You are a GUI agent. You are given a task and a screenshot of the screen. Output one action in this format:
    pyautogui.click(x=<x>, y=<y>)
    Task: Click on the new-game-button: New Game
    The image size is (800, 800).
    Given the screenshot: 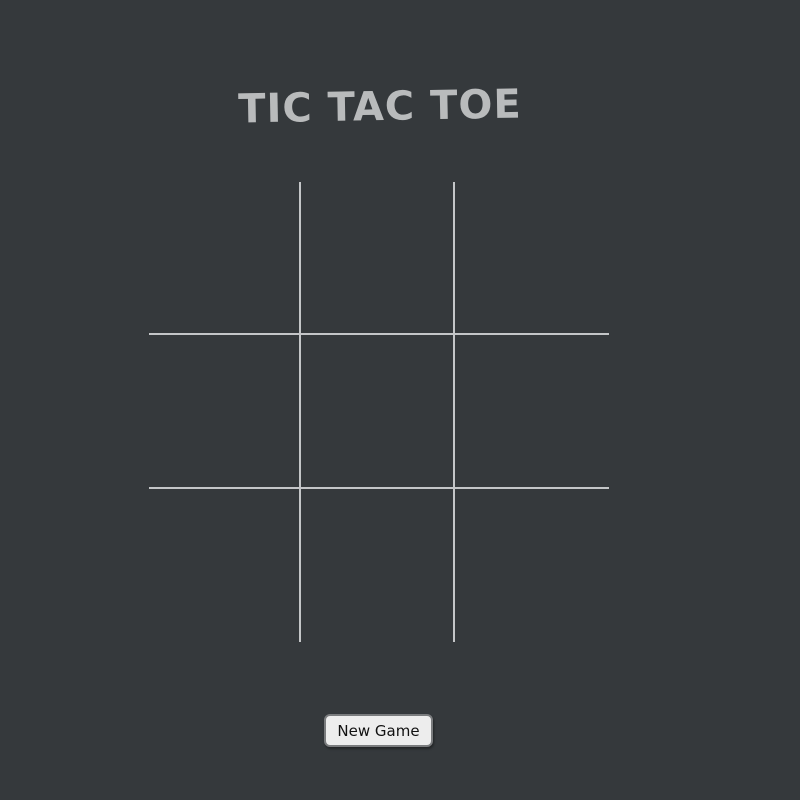 What is the action you would take?
    pyautogui.click(x=378, y=730)
    